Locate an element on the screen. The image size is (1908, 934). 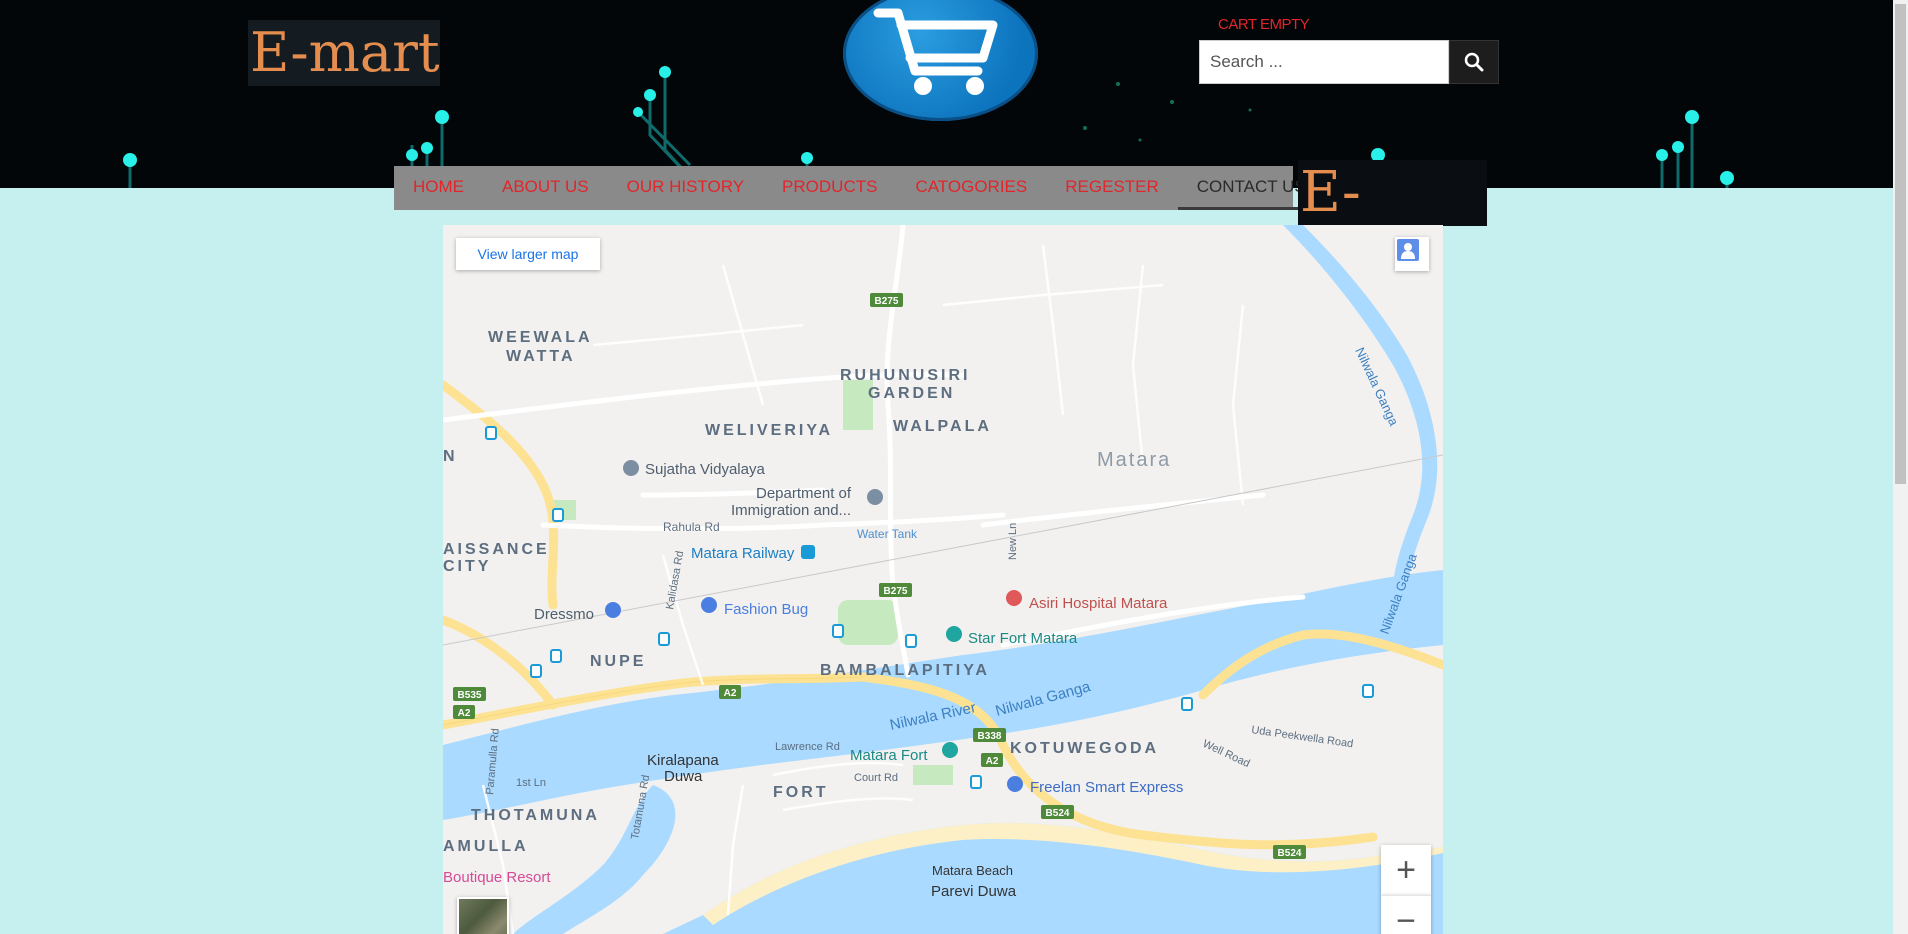
street-view-pegman is located at coordinates (1412, 254).